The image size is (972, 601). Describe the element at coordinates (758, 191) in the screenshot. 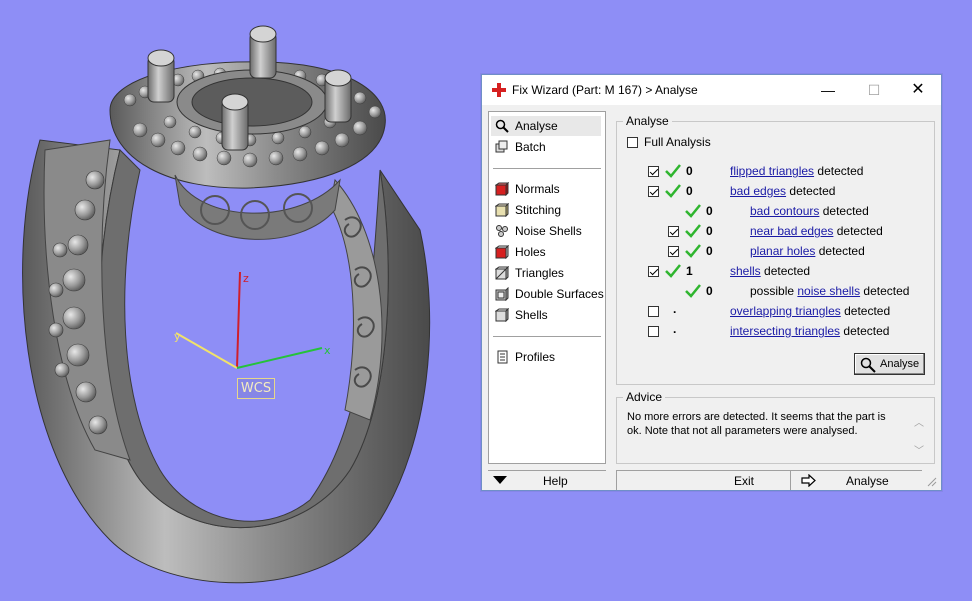

I see `bad-edges-link: bad edges` at that location.